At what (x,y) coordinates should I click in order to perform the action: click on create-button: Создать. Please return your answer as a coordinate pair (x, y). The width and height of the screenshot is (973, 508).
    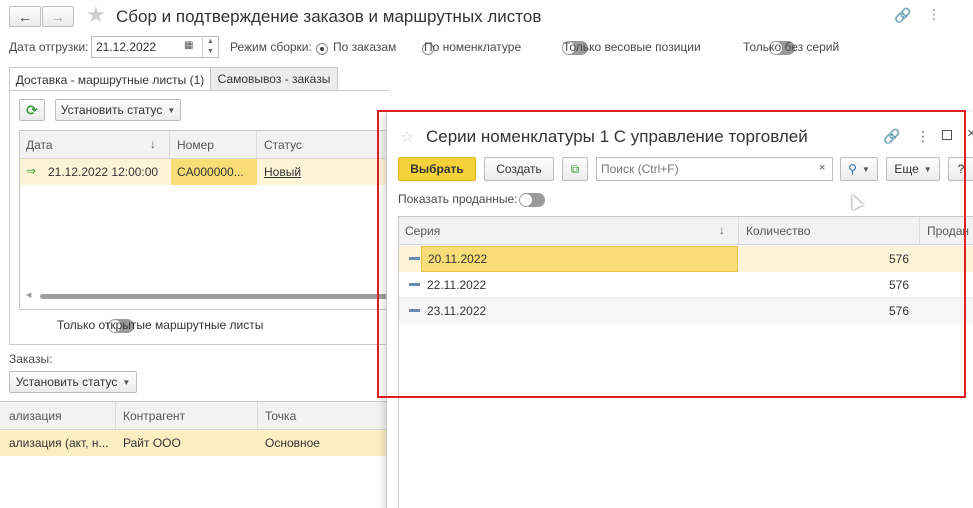
    Looking at the image, I should click on (519, 169).